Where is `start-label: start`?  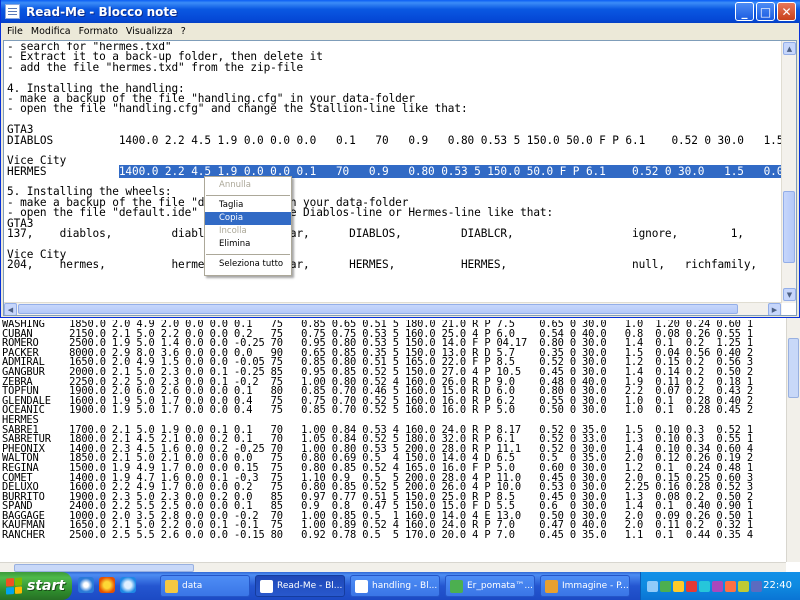 start-label: start is located at coordinates (46, 586).